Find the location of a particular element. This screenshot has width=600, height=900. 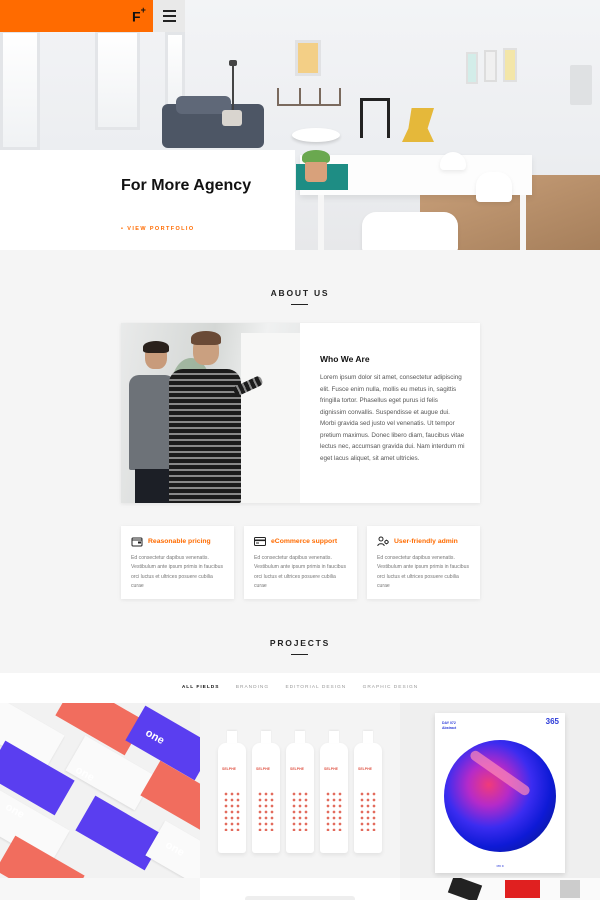

wallet-icon is located at coordinates (137, 542).